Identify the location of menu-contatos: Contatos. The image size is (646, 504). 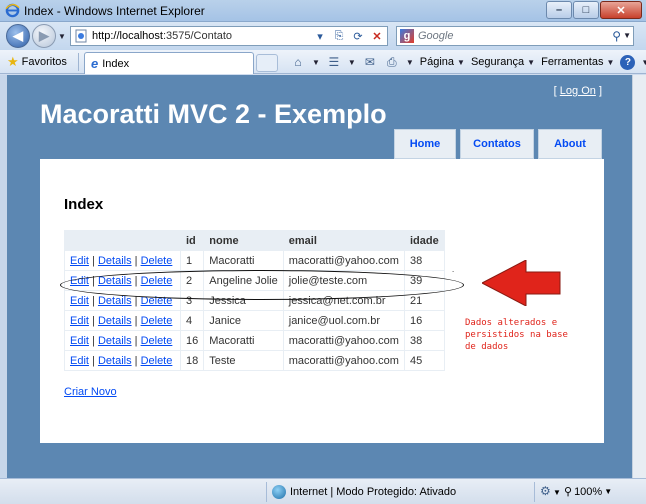
(497, 144).